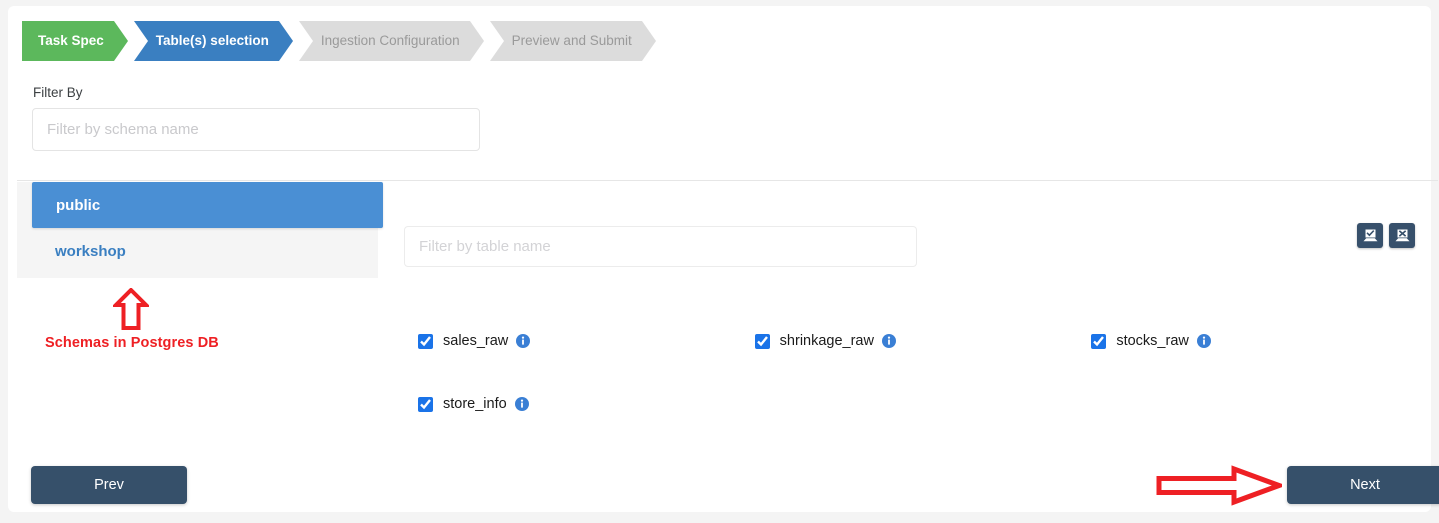 The height and width of the screenshot is (523, 1439). I want to click on select-all-button, so click(1370, 235).